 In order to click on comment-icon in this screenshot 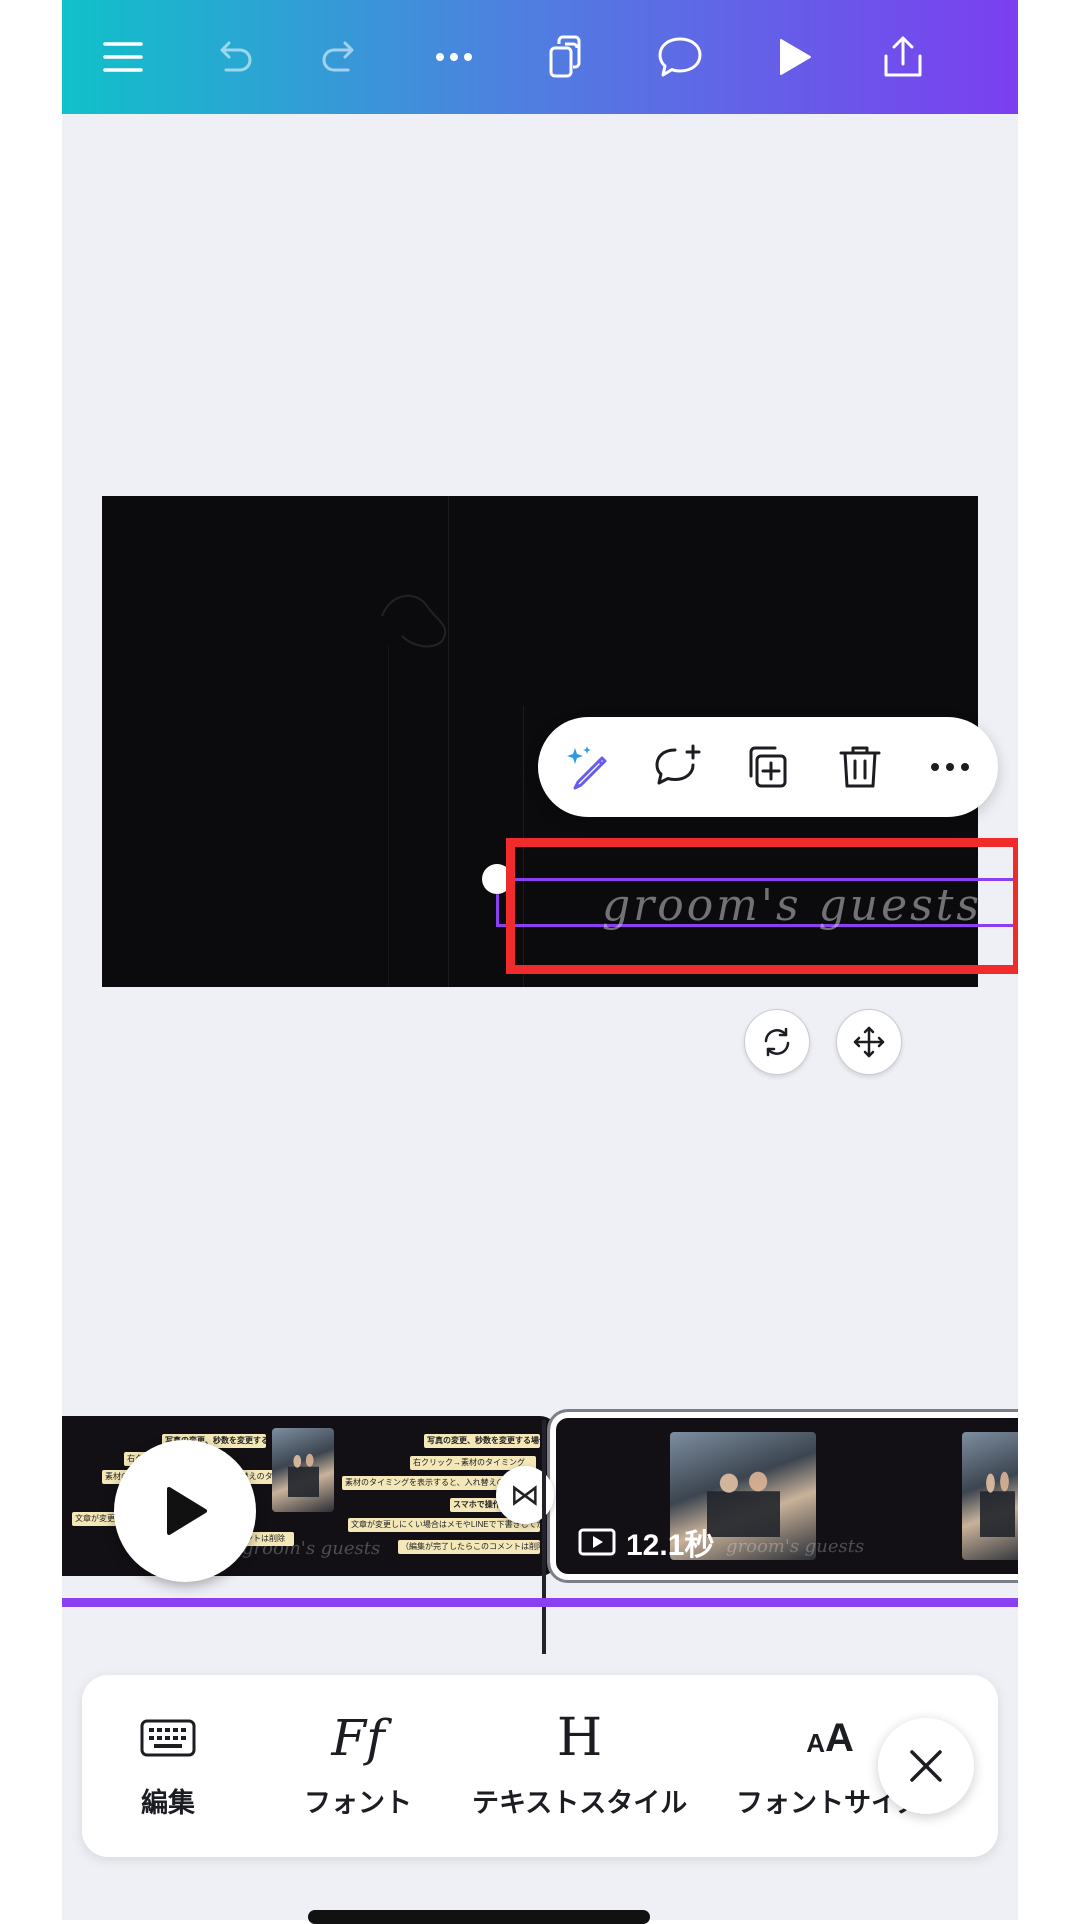, I will do `click(680, 57)`.